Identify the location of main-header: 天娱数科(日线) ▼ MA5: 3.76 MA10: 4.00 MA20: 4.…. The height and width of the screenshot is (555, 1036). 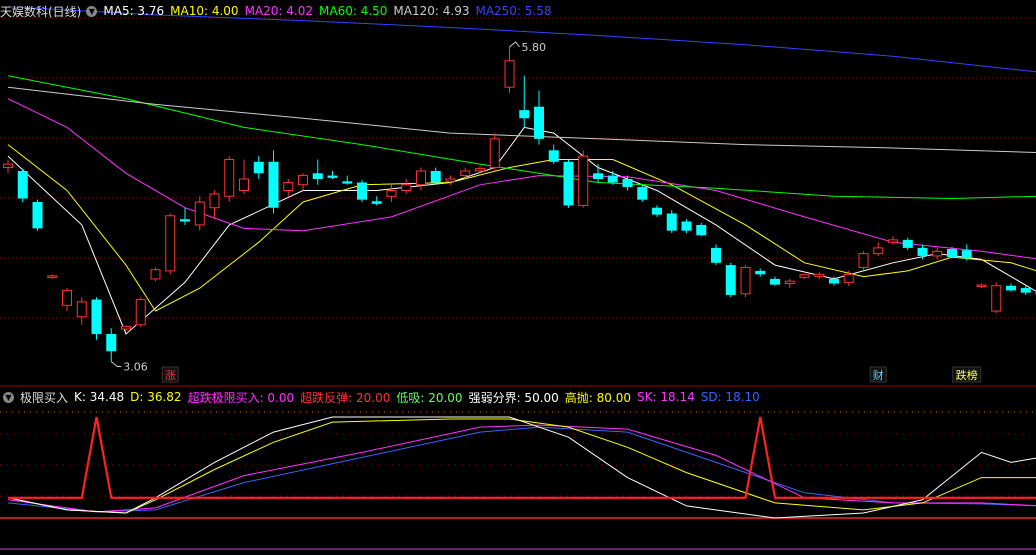
(279, 11).